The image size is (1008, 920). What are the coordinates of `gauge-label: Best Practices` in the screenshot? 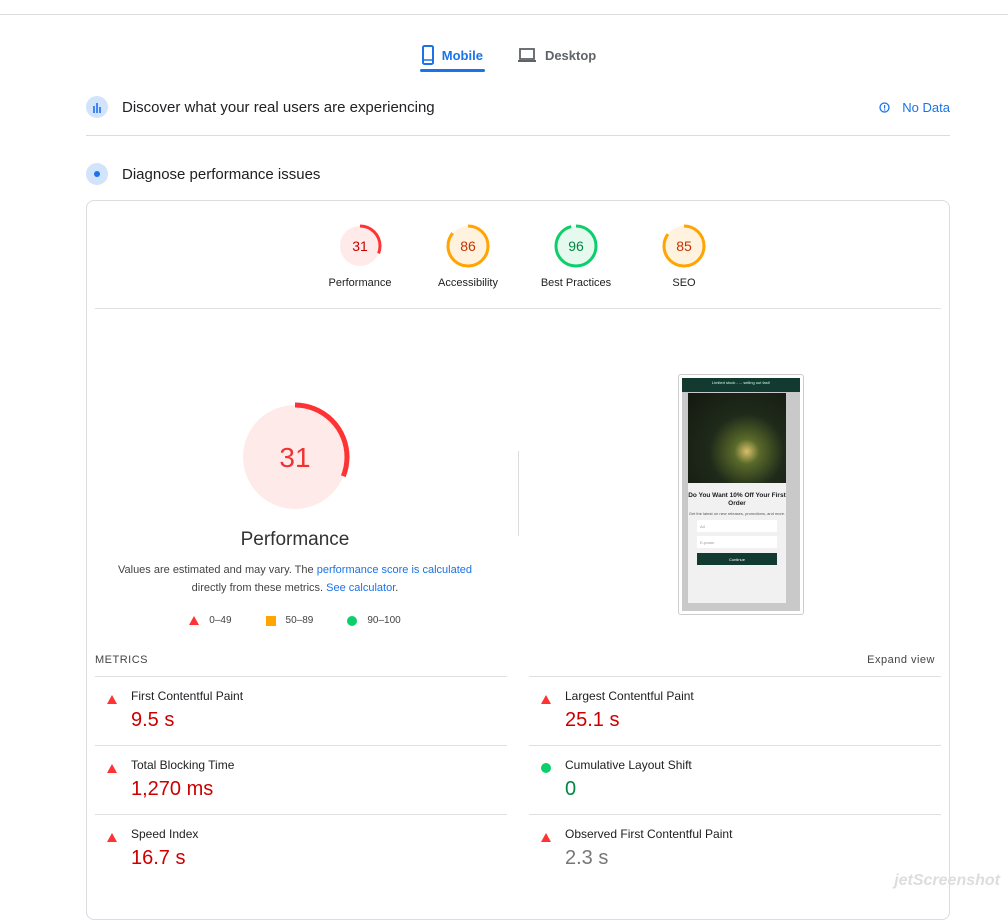 It's located at (576, 283).